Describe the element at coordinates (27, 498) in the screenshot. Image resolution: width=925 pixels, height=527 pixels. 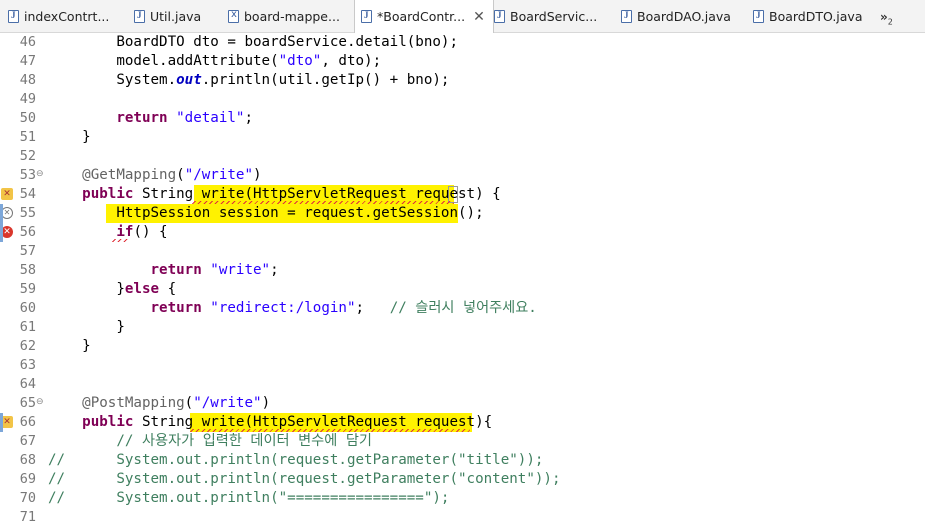
I see `line-number: 70` at that location.